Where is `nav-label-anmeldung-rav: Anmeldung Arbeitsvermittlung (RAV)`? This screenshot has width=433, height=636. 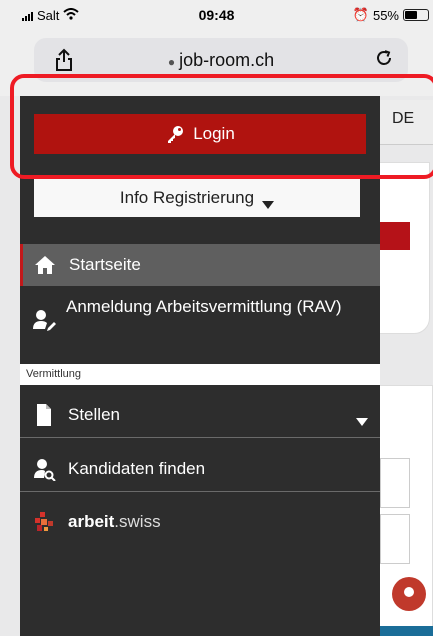
nav-label-anmeldung-rav: Anmeldung Arbeitsvermittlung (RAV) is located at coordinates (204, 306).